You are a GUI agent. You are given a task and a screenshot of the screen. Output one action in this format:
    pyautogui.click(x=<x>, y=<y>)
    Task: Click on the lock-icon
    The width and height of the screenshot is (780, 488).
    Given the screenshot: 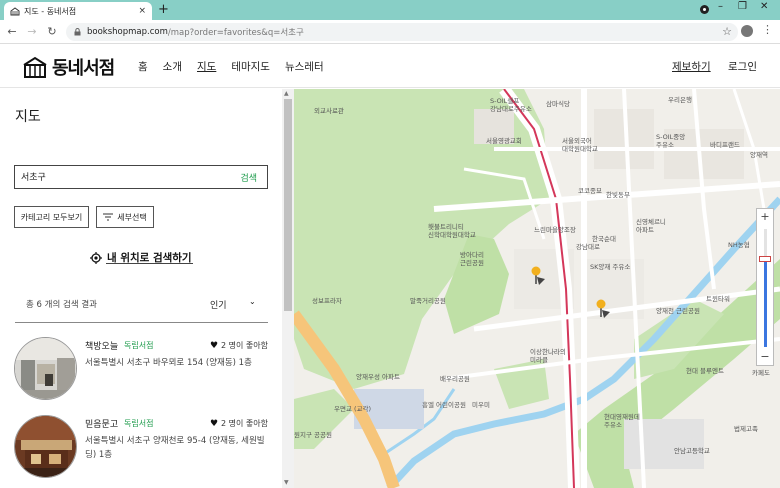 What is the action you would take?
    pyautogui.click(x=77, y=32)
    